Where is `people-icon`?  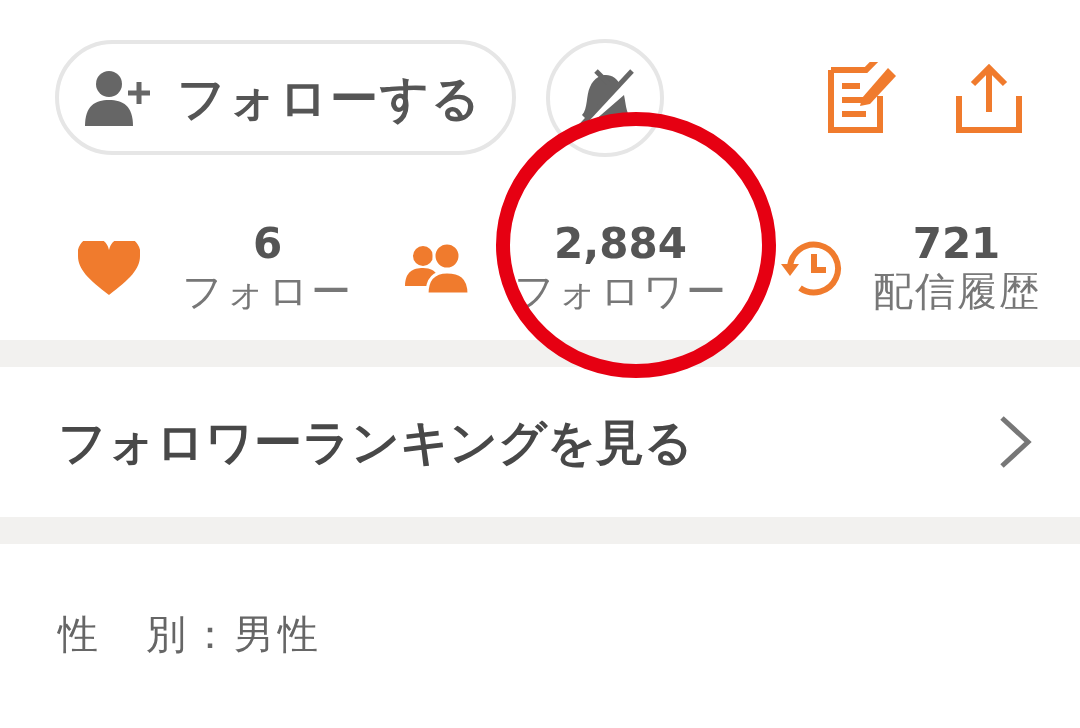
people-icon is located at coordinates (438, 267).